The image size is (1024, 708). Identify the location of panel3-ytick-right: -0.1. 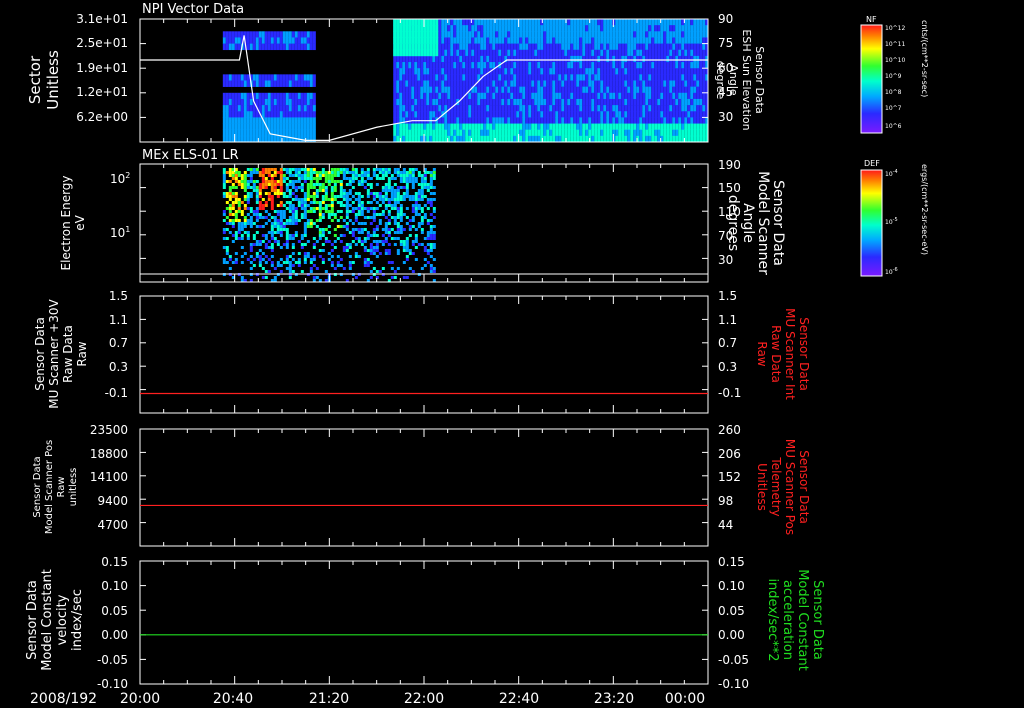
(729, 393).